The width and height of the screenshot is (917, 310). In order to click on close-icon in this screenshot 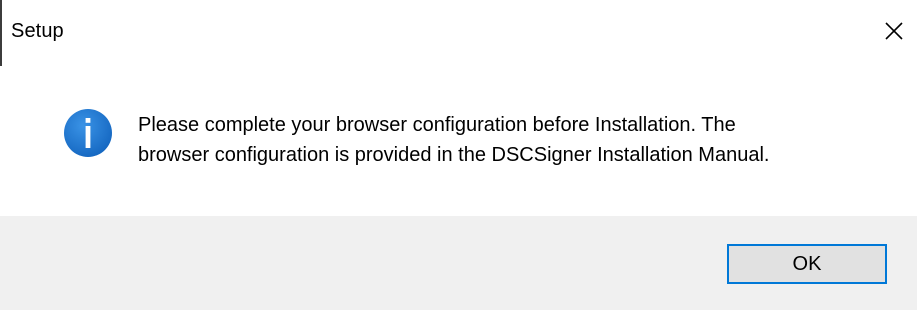, I will do `click(894, 31)`.